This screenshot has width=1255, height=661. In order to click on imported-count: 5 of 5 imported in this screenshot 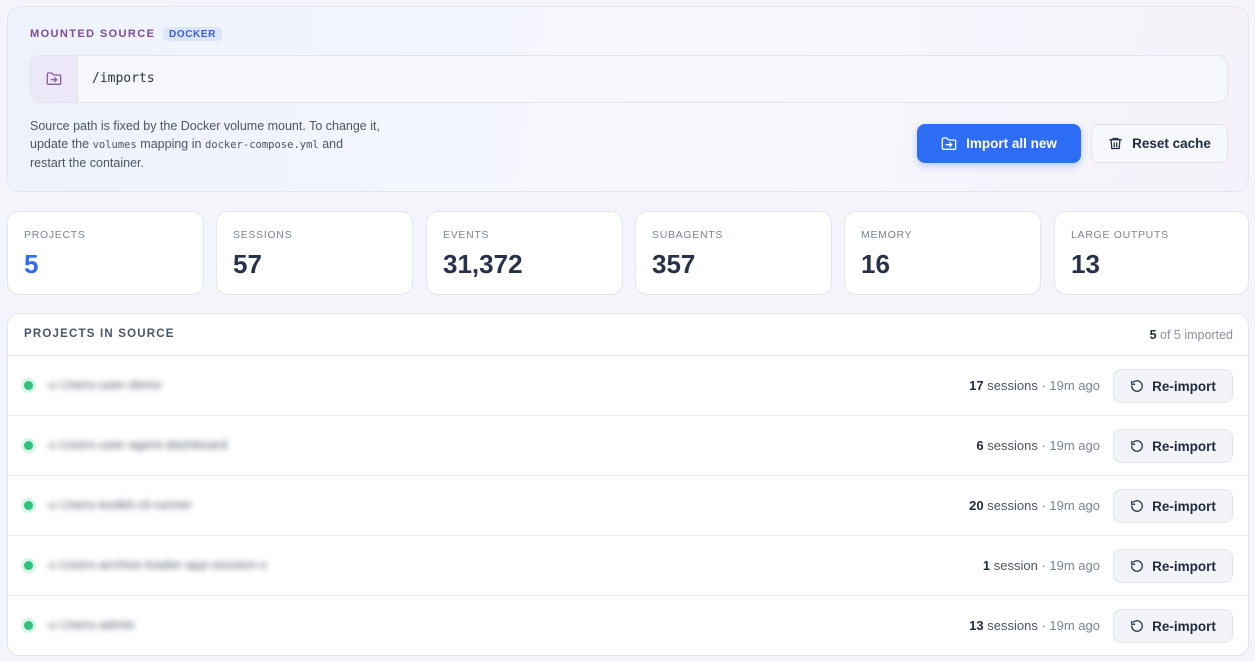, I will do `click(1191, 335)`.